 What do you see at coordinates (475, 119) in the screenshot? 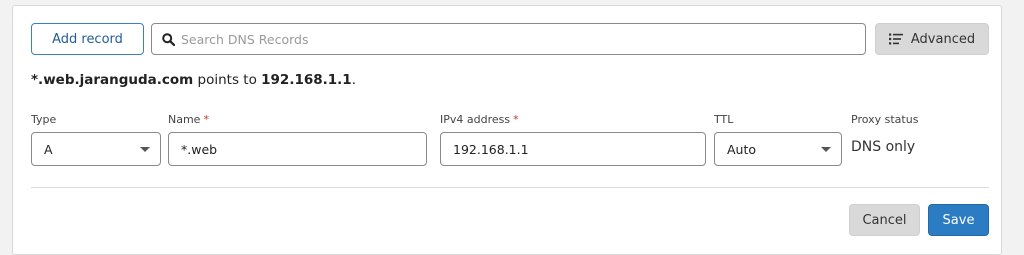
I see `ipv4-label-text: IPv4 address` at bounding box center [475, 119].